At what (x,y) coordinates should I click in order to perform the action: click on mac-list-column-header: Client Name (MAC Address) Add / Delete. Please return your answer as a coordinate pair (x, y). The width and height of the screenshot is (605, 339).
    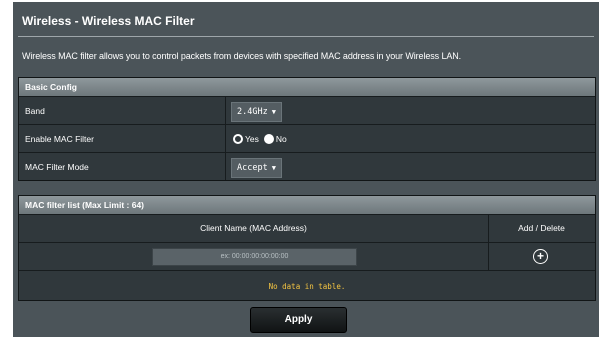
    Looking at the image, I should click on (307, 228).